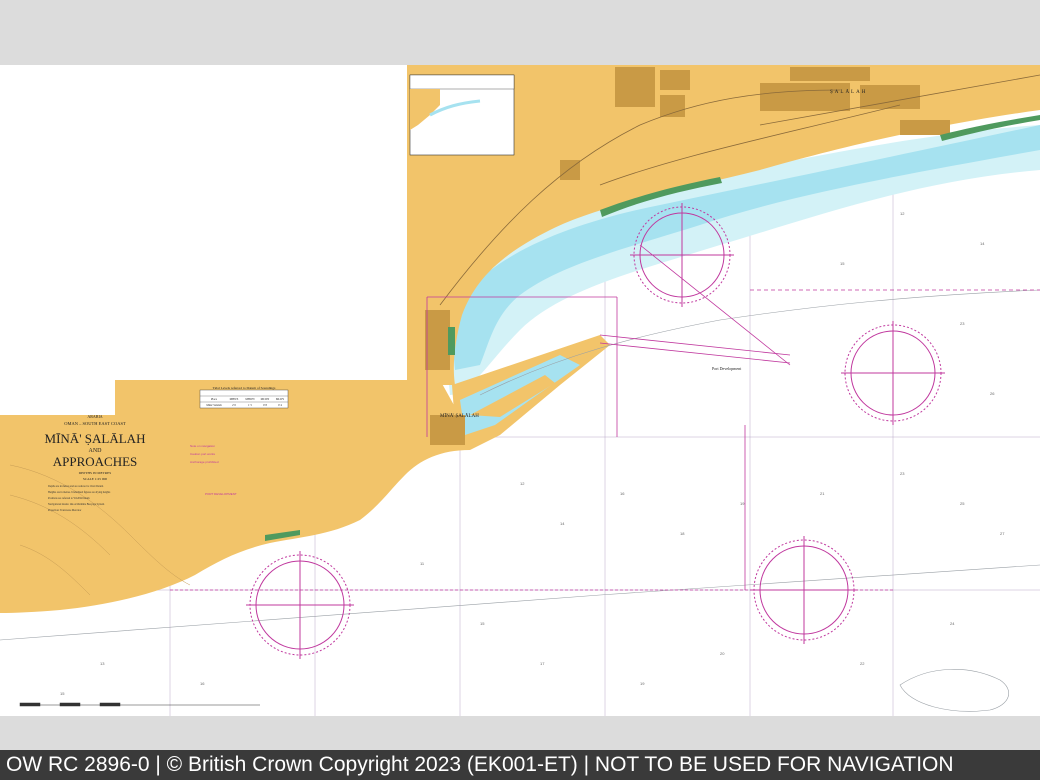 Image resolution: width=1040 pixels, height=780 pixels. Describe the element at coordinates (94, 416) in the screenshot. I see `chart-region: ARABIA` at that location.